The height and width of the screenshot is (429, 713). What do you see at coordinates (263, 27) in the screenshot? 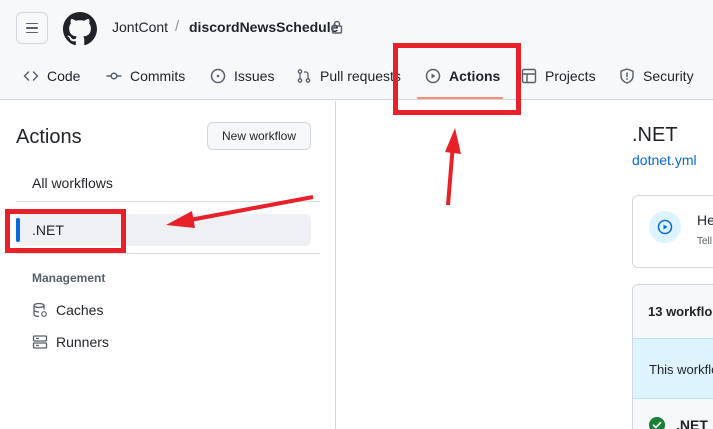
I see `repo-name-link: discordNewsSchedule` at bounding box center [263, 27].